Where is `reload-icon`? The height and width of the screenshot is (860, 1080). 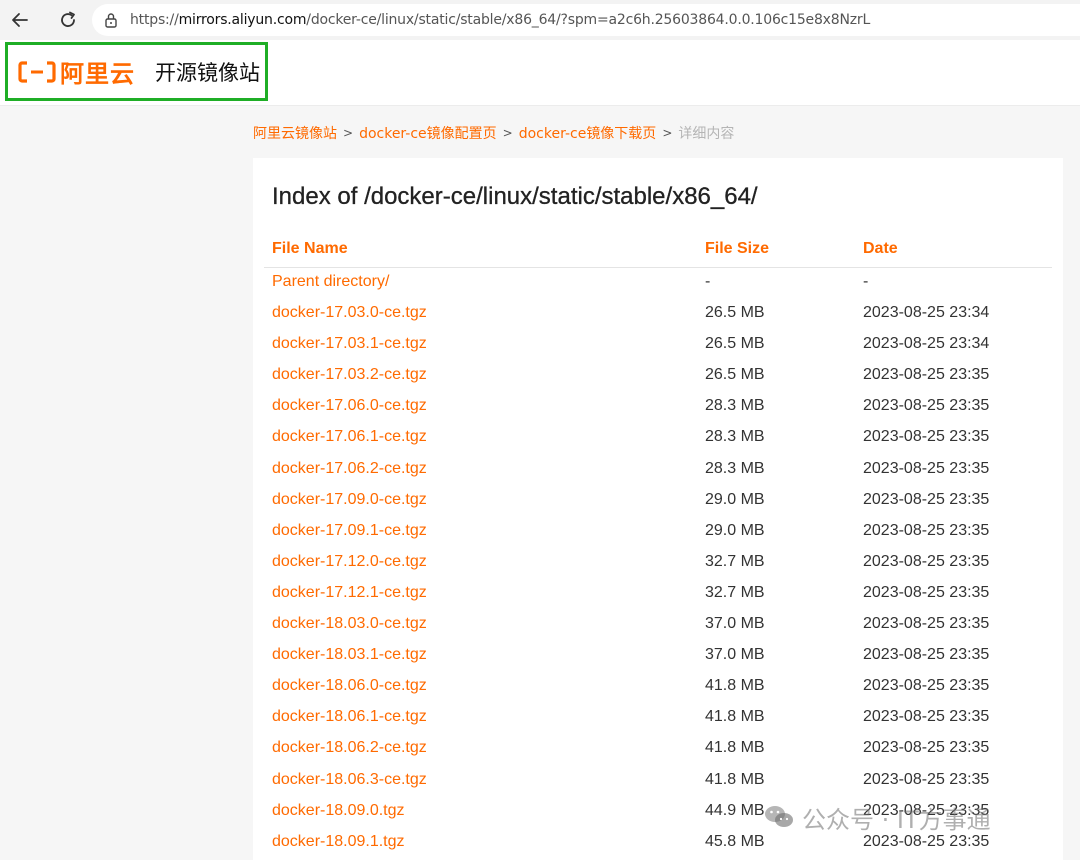 reload-icon is located at coordinates (68, 19).